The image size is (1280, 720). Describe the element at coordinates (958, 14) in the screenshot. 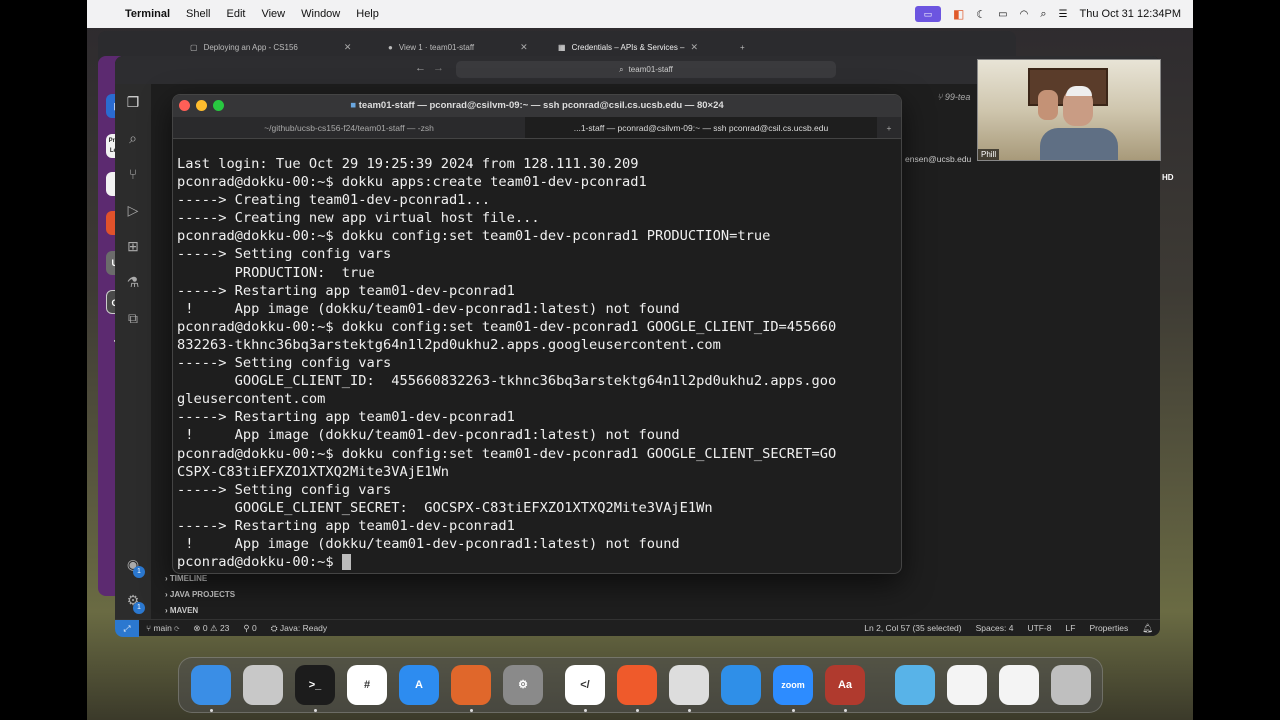

I see `recording-icon: ◧` at that location.